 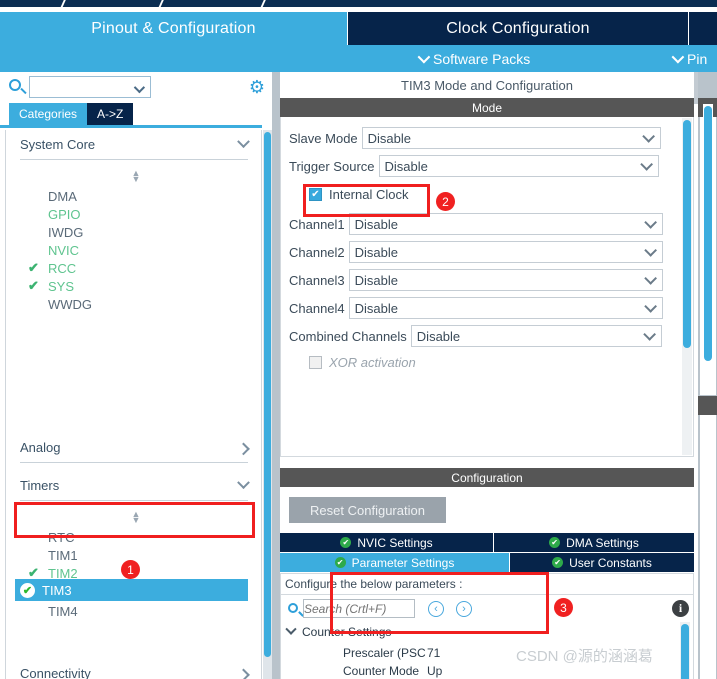 I want to click on sidebar-item-sys: ✔ SYS, so click(x=134, y=286).